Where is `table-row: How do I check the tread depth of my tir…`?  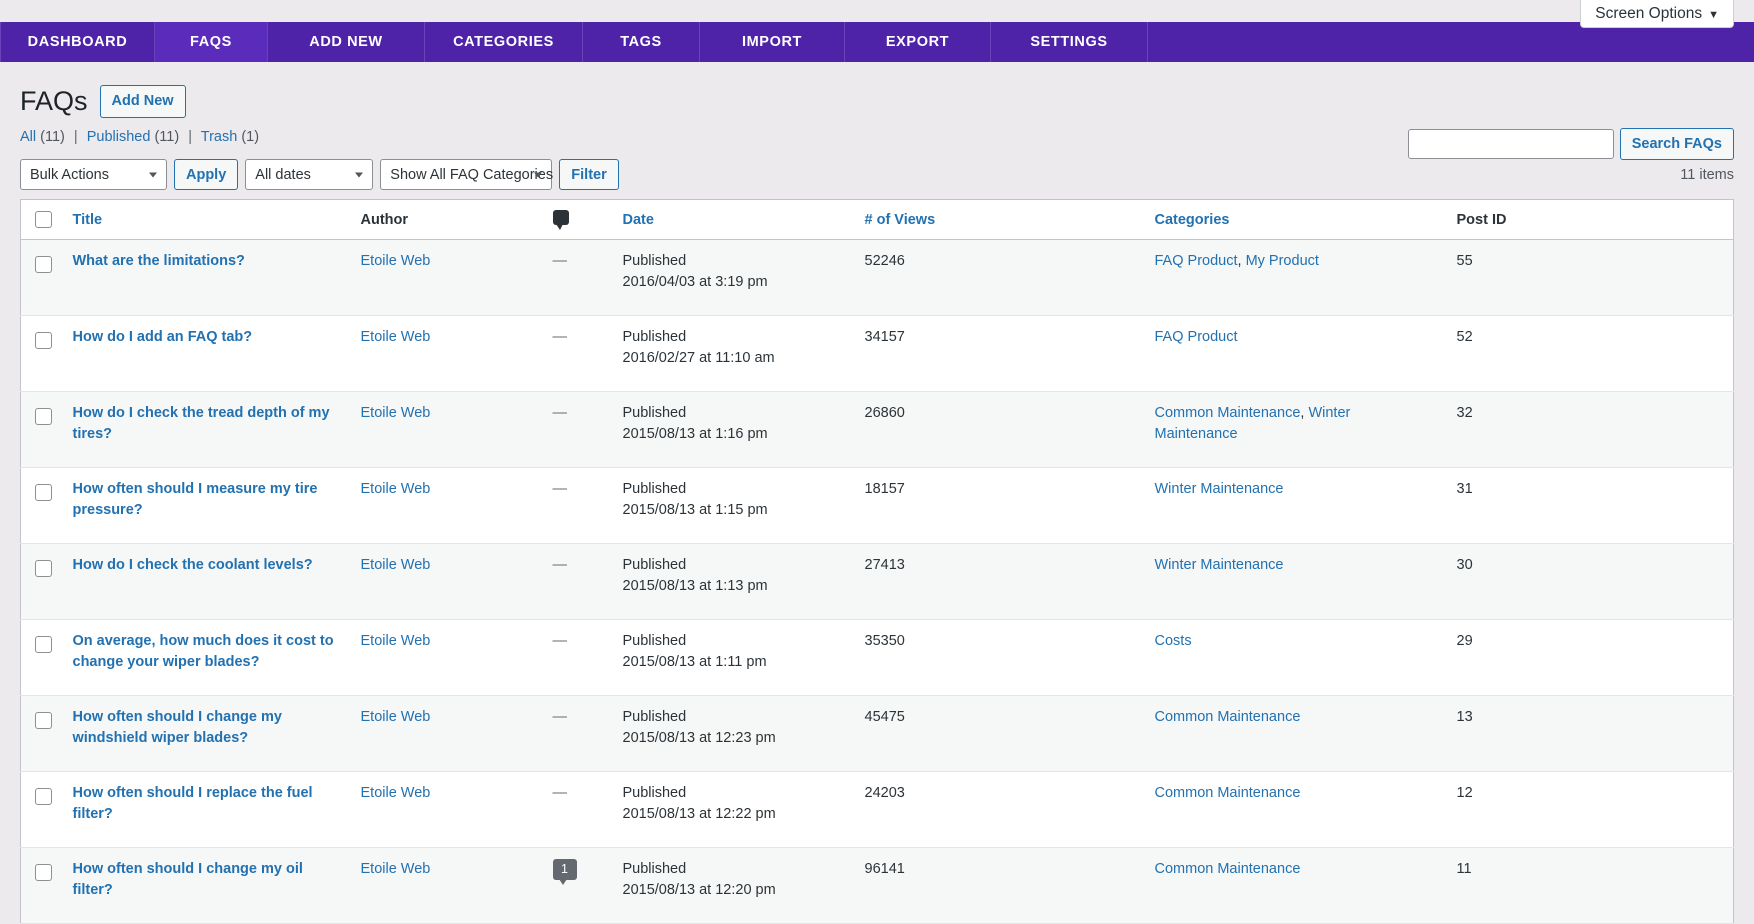 table-row: How do I check the tread depth of my tir… is located at coordinates (877, 429).